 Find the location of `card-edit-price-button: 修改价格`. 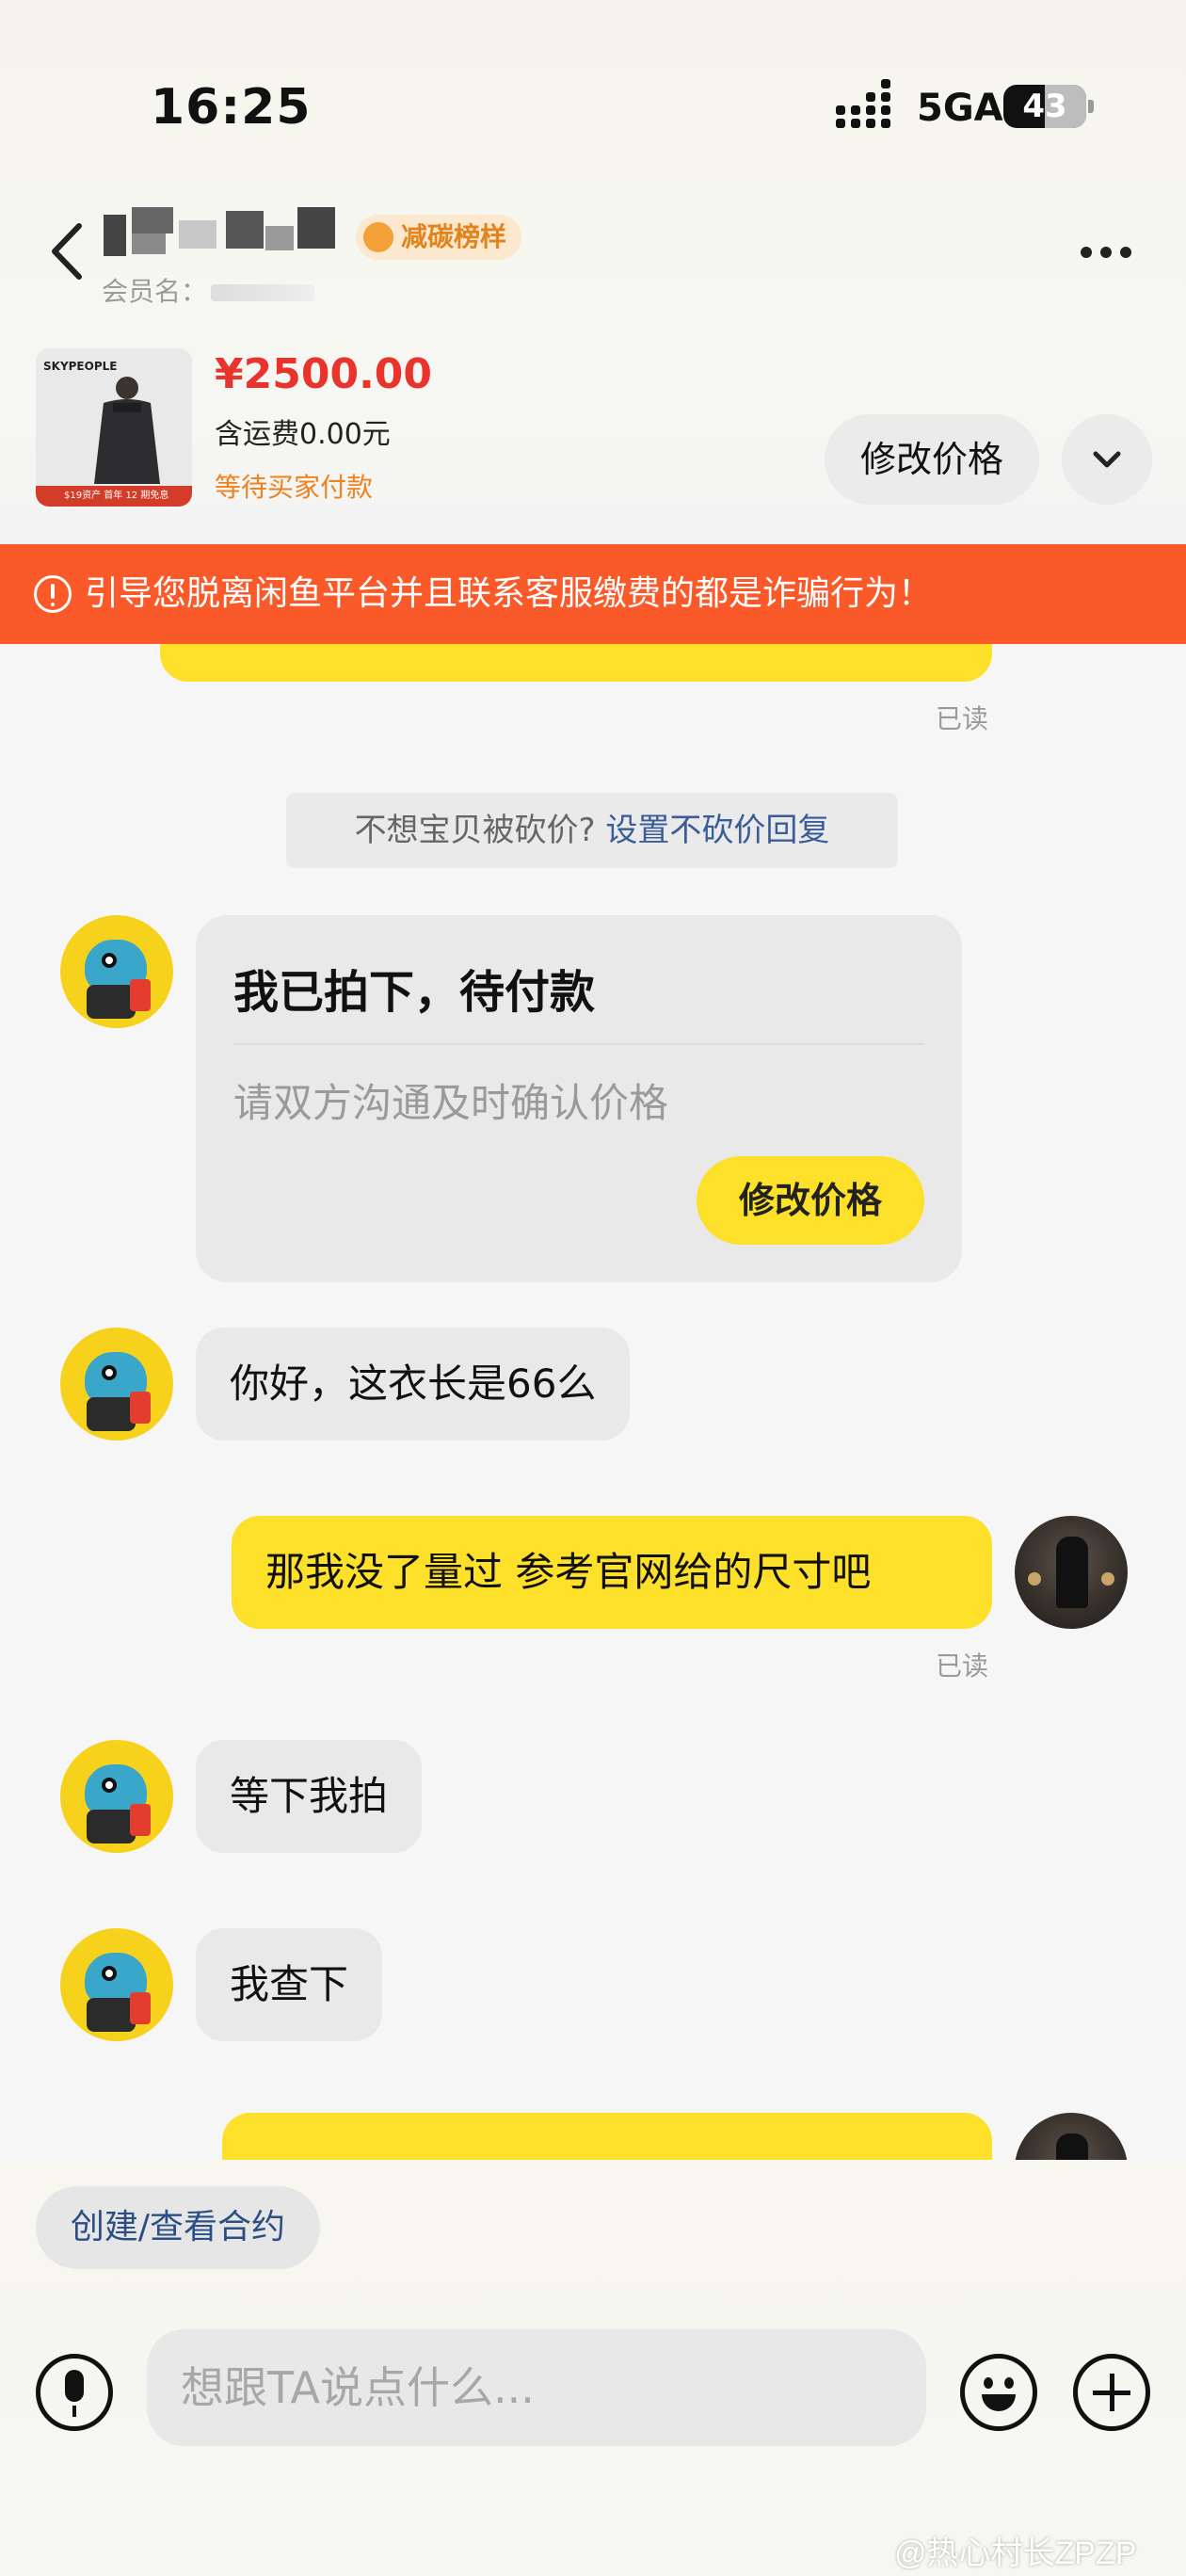

card-edit-price-button: 修改价格 is located at coordinates (810, 1200).